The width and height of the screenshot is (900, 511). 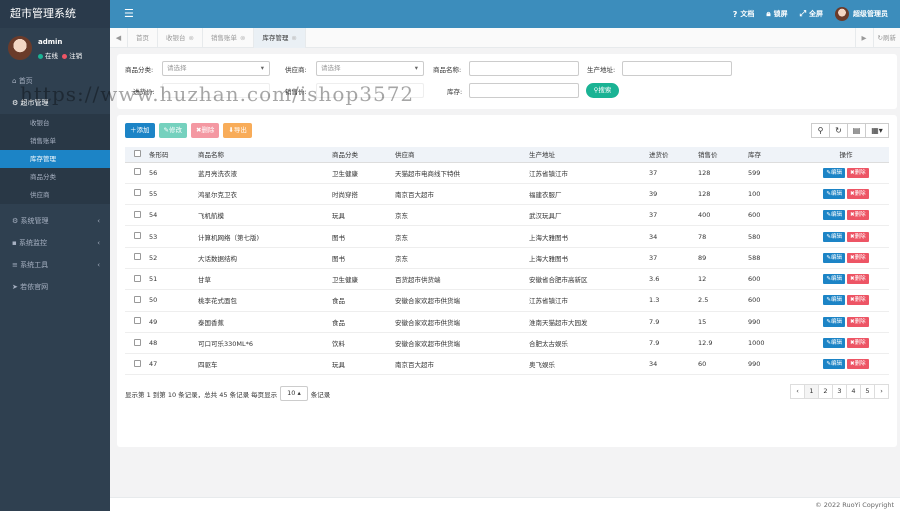 I want to click on page-button: 4, so click(x=853, y=391).